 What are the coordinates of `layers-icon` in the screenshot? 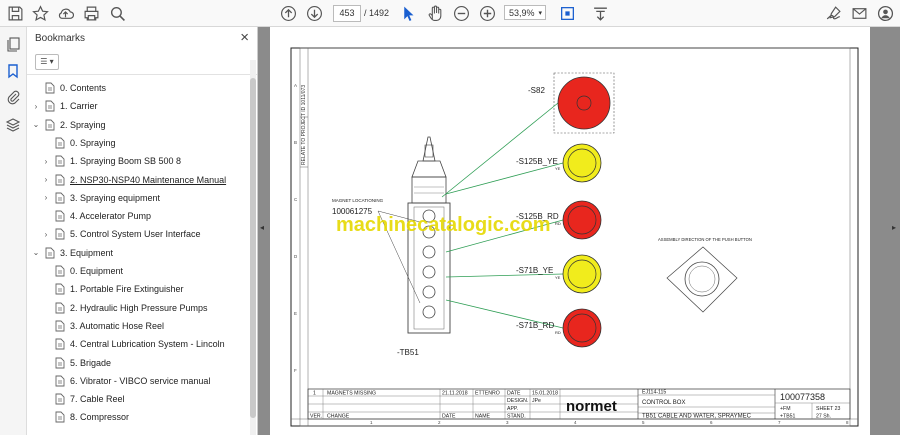 It's located at (13, 125).